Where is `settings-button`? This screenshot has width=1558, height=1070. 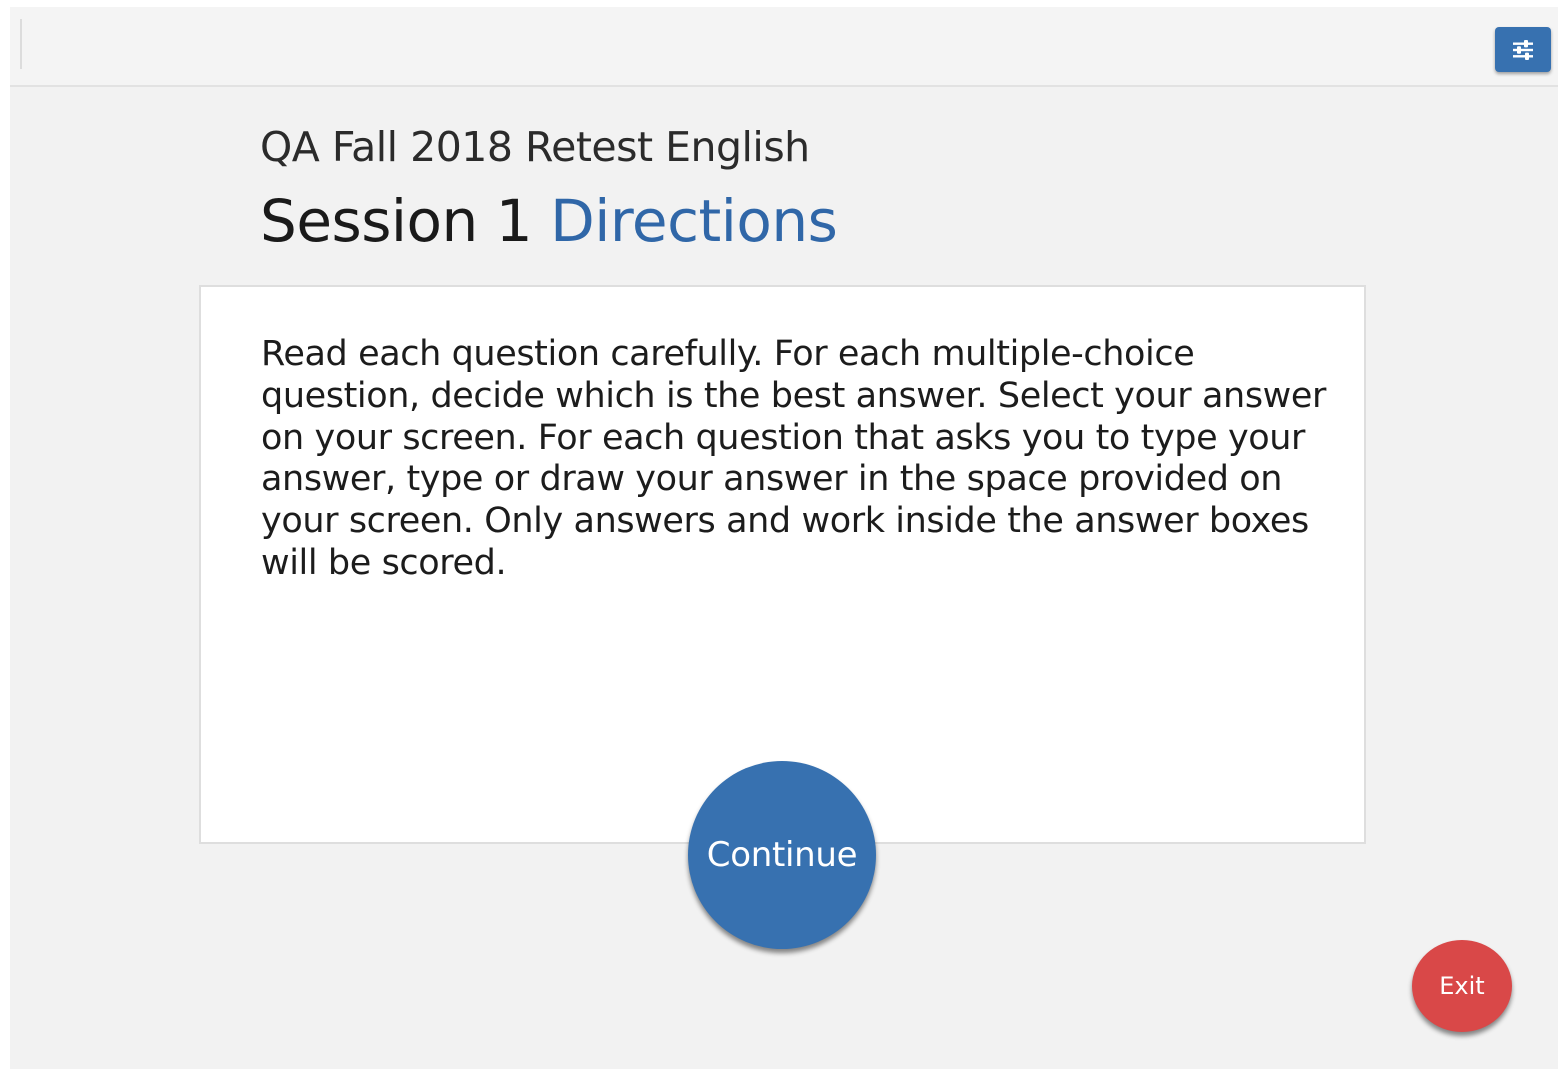
settings-button is located at coordinates (1523, 49).